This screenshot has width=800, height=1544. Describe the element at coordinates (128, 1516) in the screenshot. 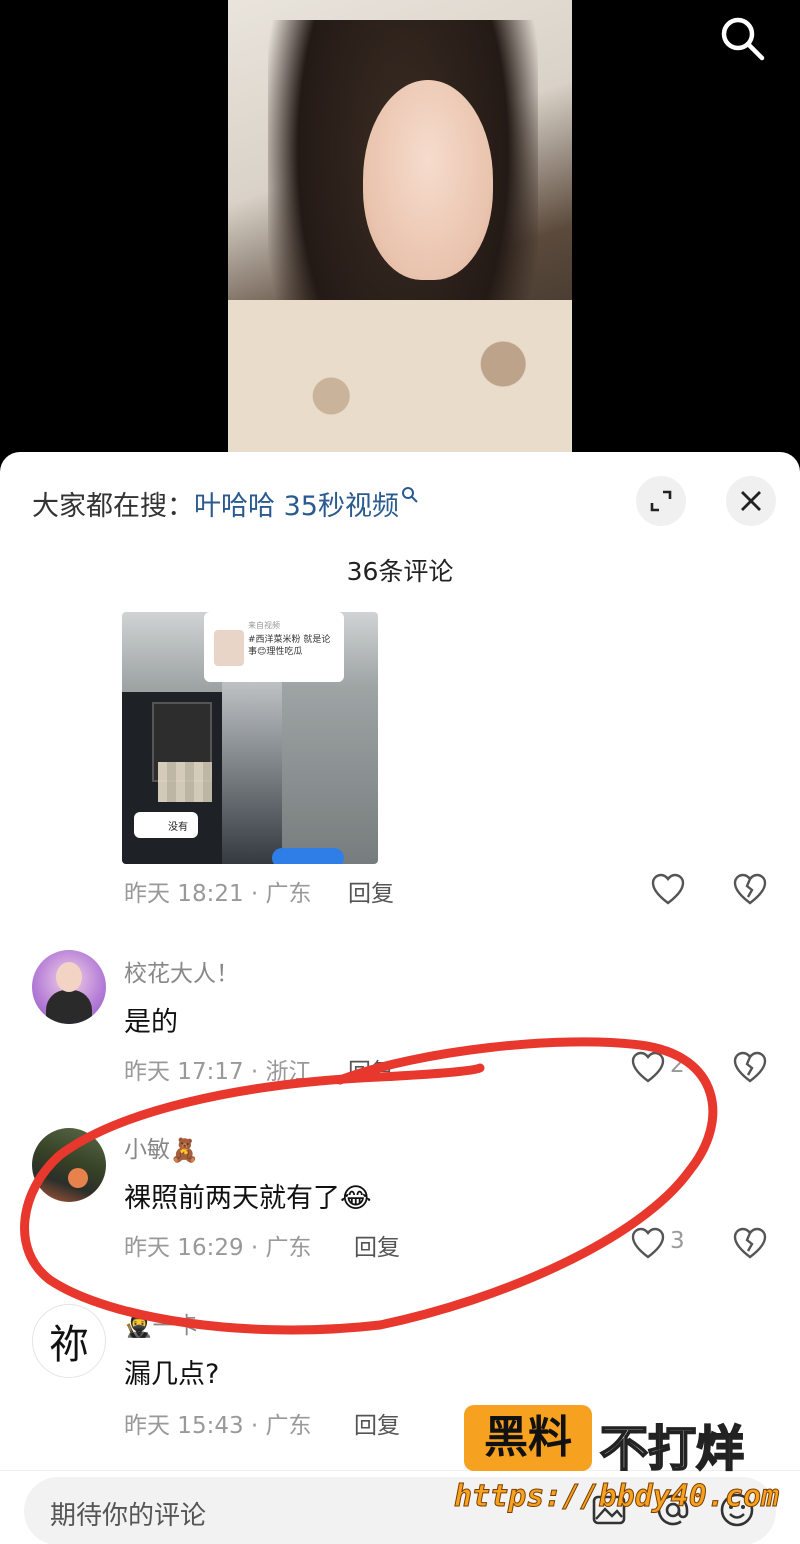

I see `comment-input-placeholder: 期待你的评论` at that location.